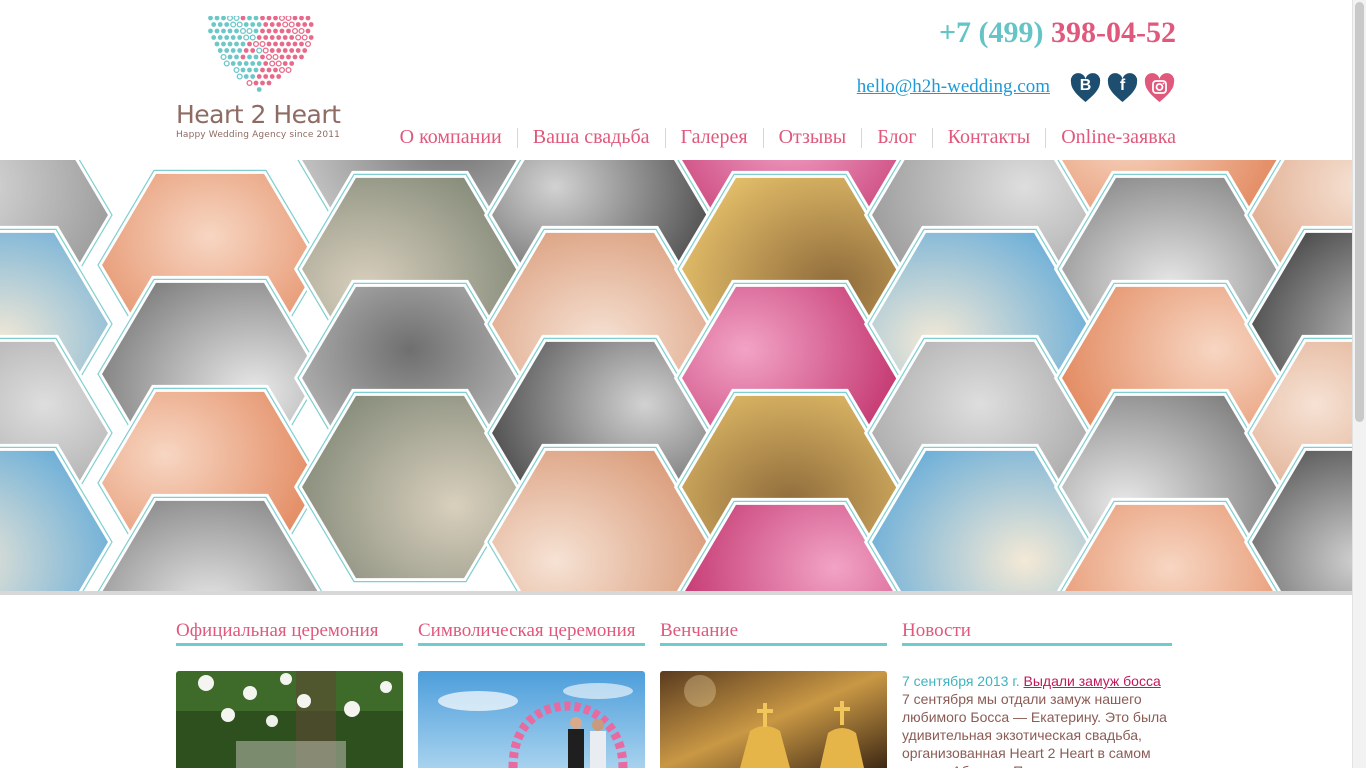  I want to click on scrollbar-thumb, so click(1359, 212).